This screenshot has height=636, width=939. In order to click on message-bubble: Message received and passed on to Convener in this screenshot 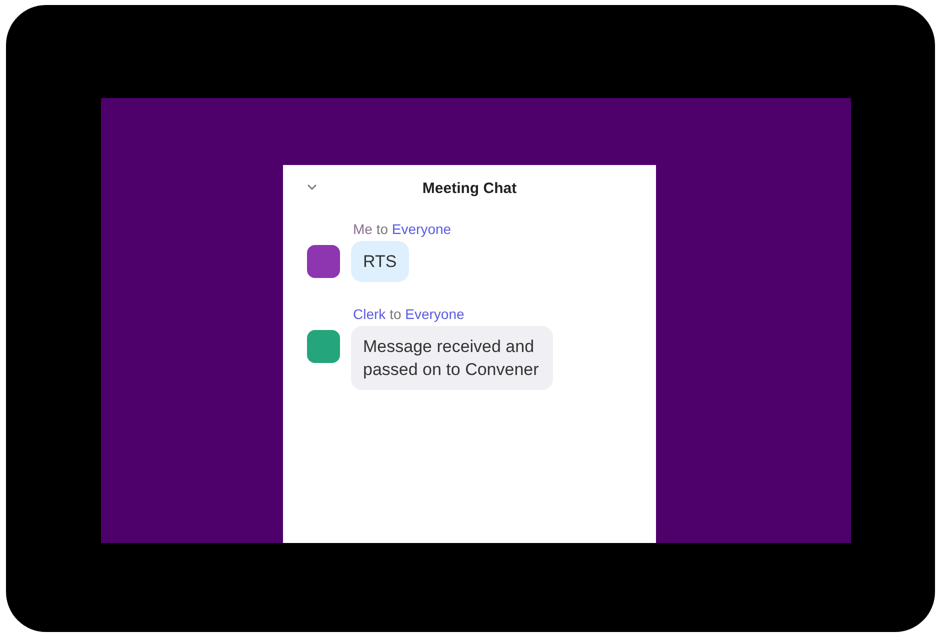, I will do `click(452, 358)`.